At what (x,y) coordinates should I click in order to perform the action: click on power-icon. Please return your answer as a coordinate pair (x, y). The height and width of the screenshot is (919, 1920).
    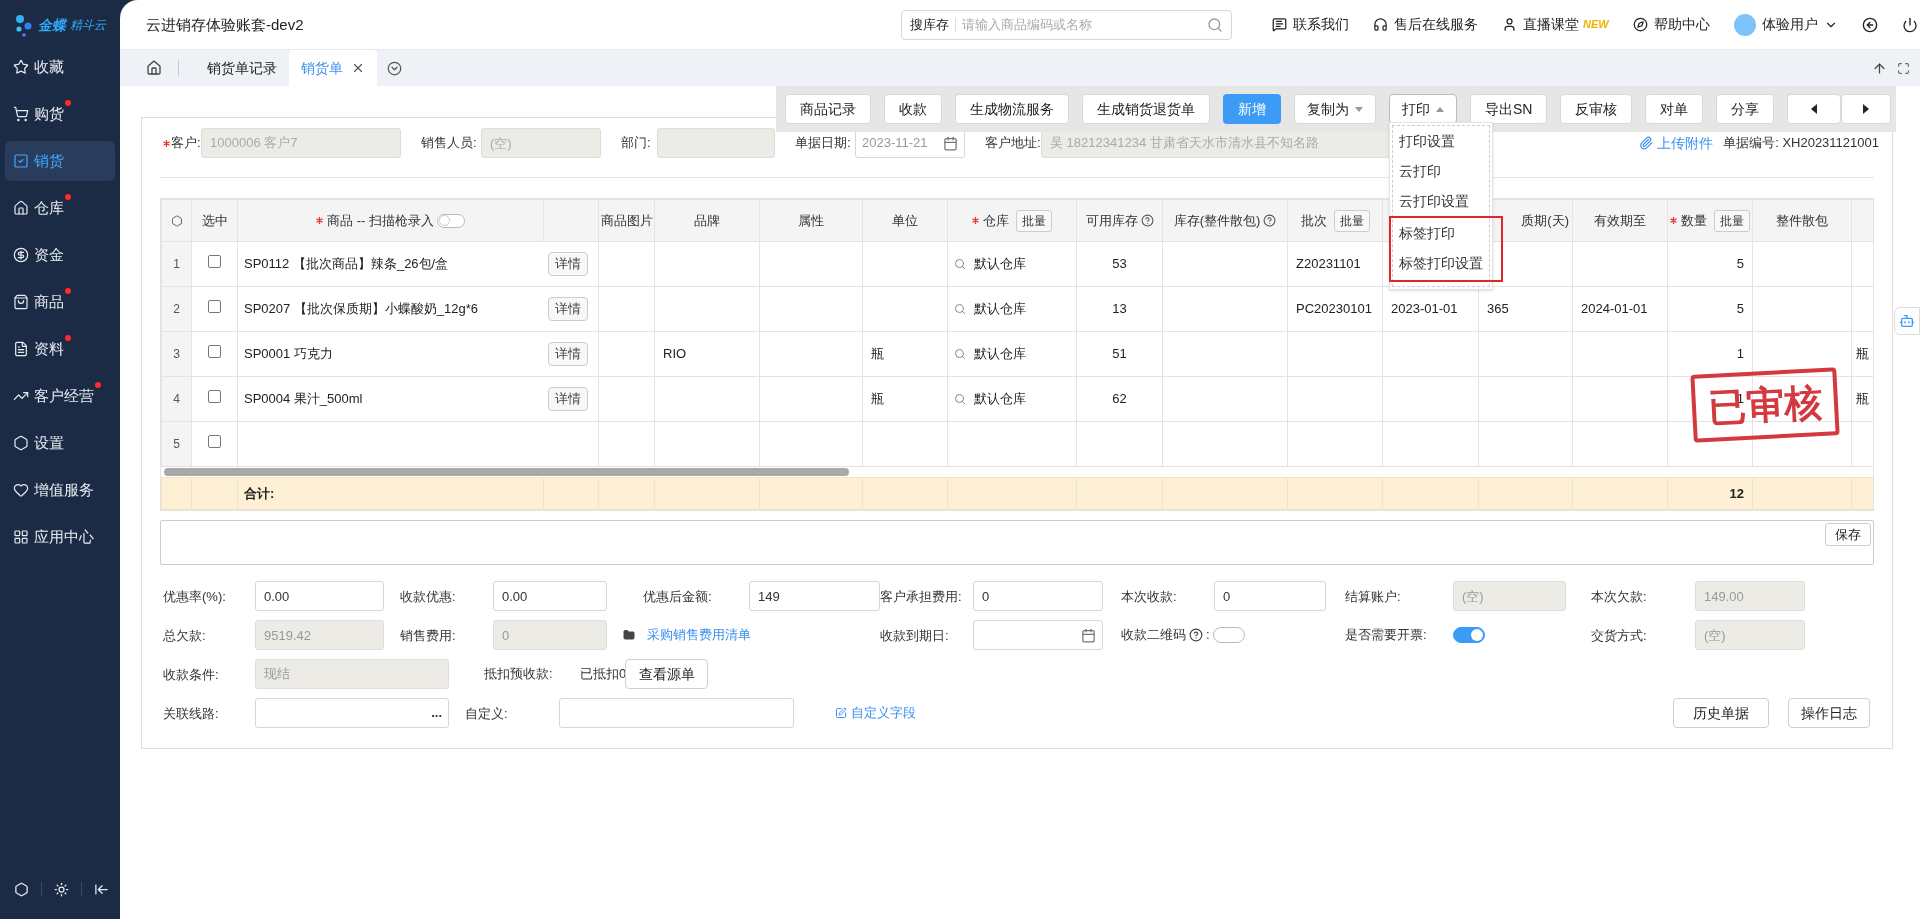
    Looking at the image, I should click on (1909, 24).